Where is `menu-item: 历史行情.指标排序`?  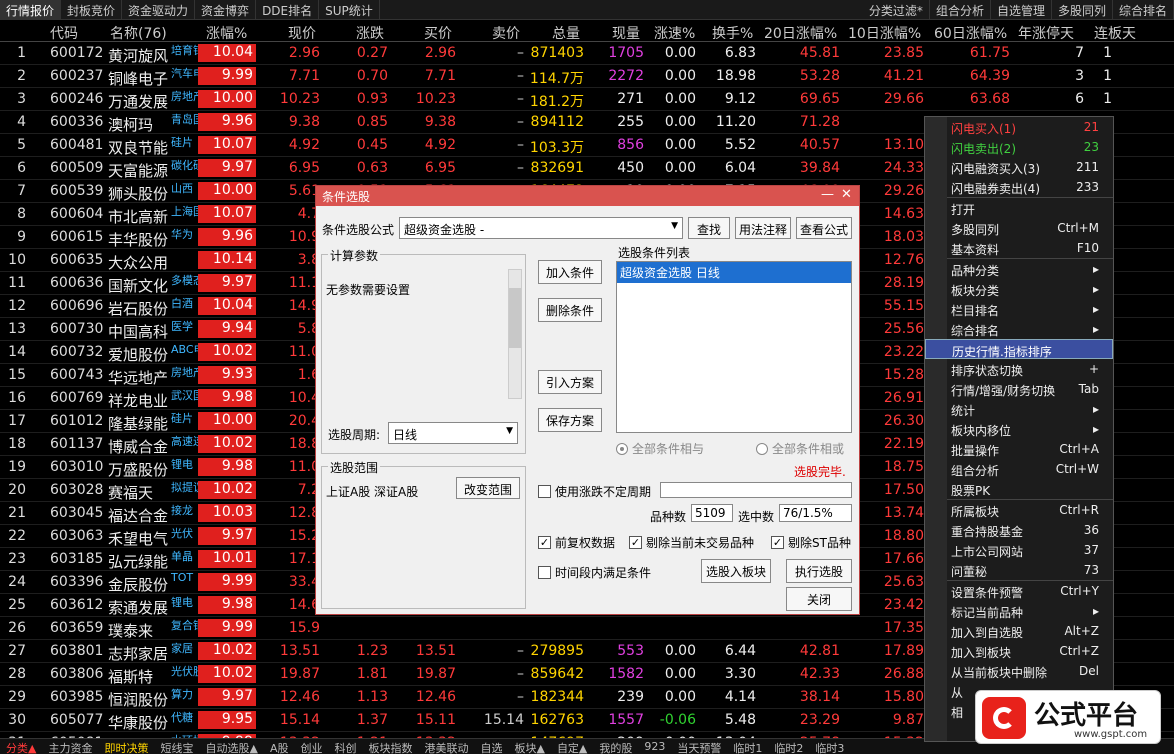
menu-item: 历史行情.指标排序 is located at coordinates (1019, 349).